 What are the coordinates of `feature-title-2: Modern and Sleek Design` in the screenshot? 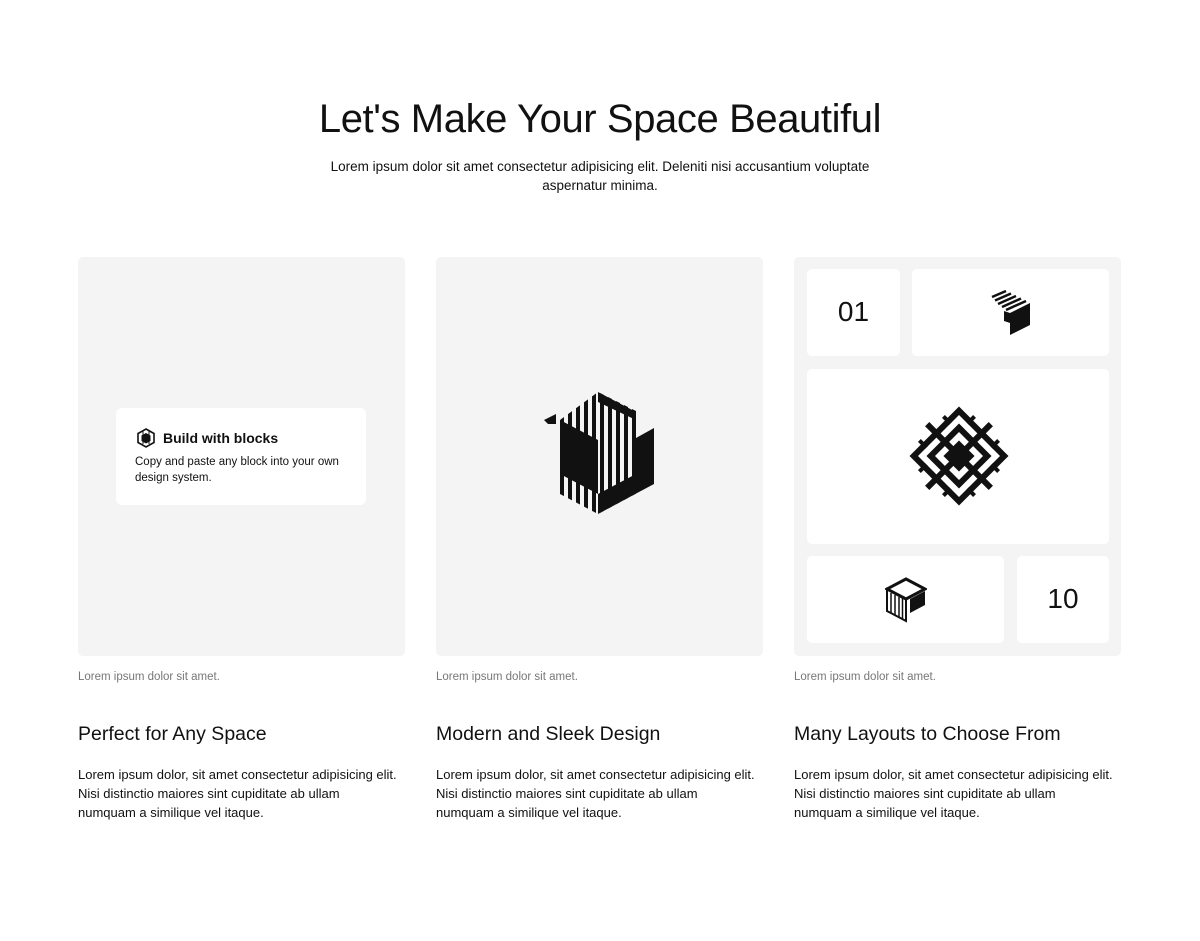 It's located at (548, 734).